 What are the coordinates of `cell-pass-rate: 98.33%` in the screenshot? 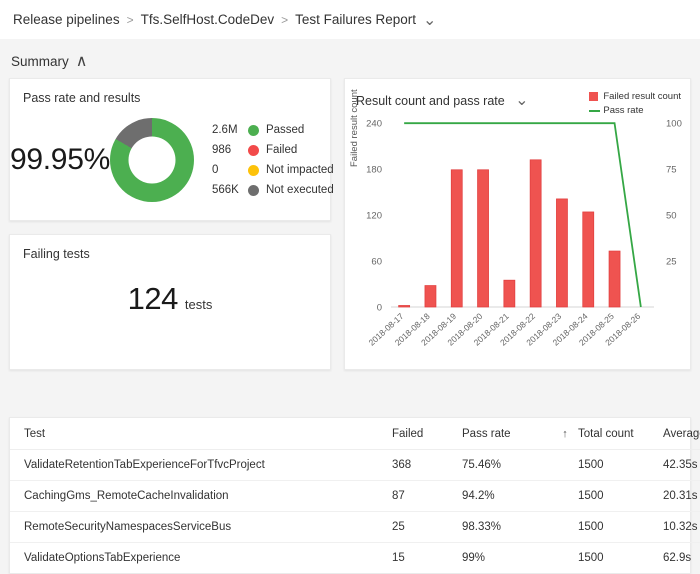 It's located at (507, 527).